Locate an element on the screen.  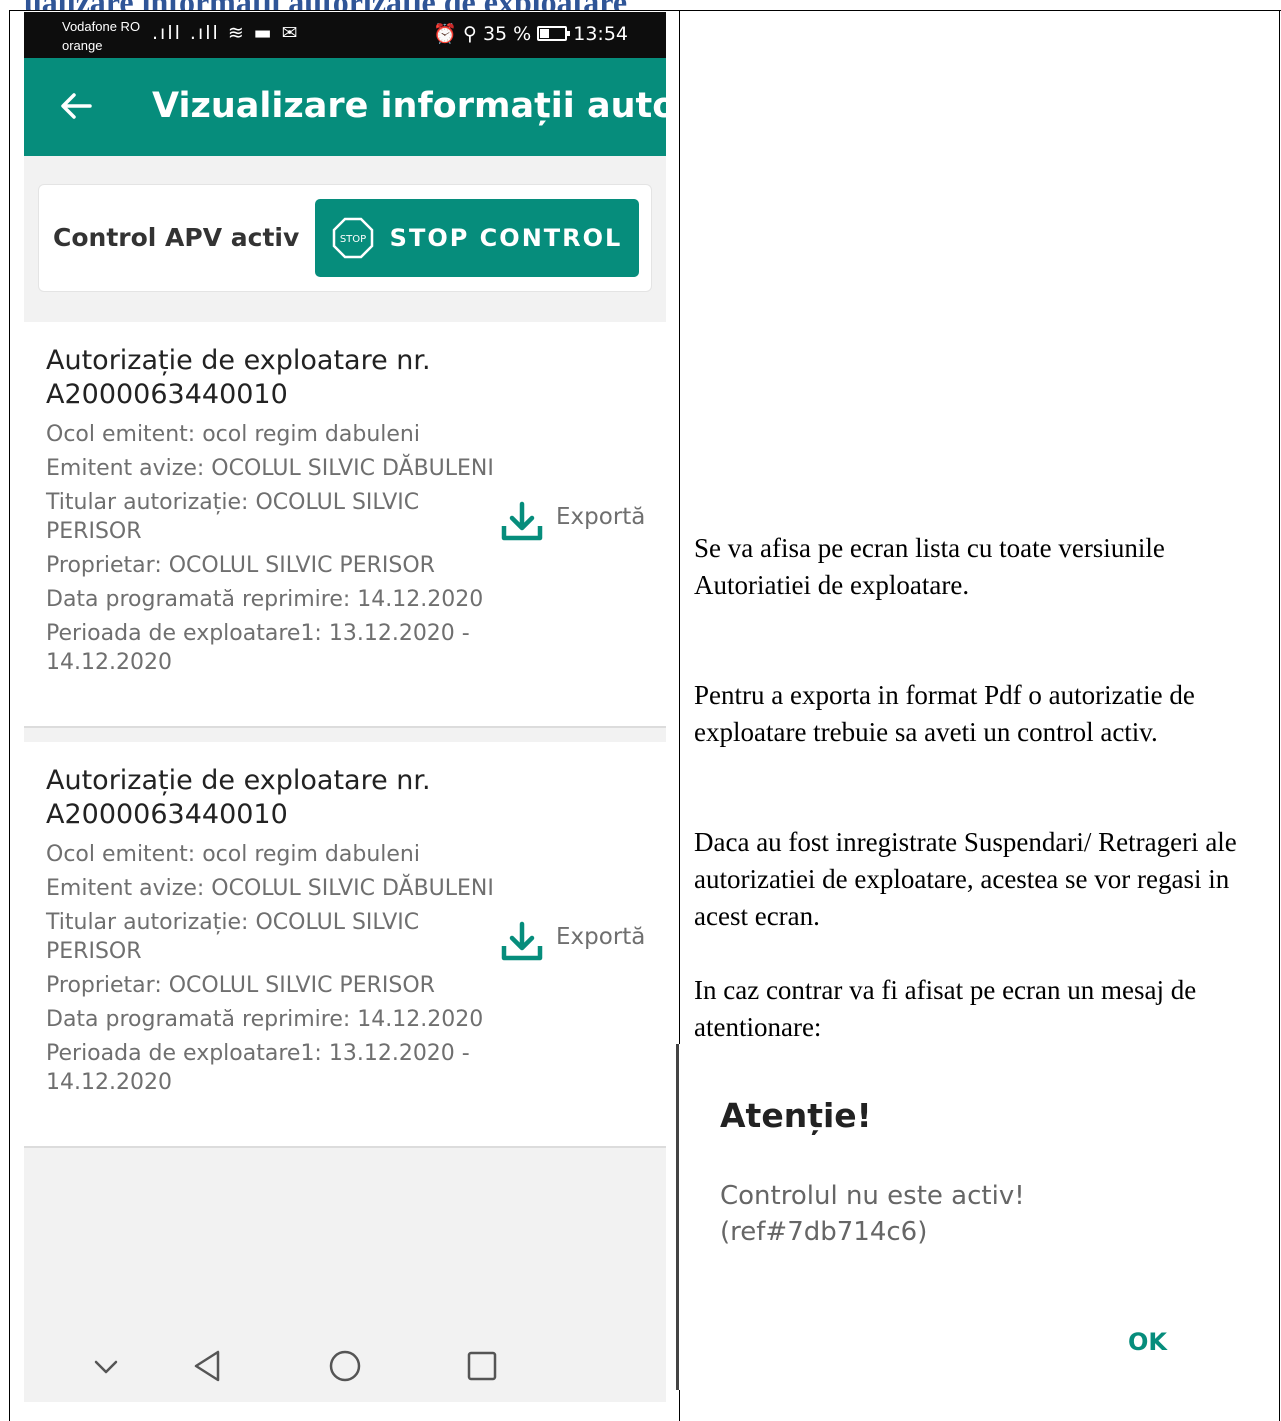
carrier-2: orange is located at coordinates (82, 45).